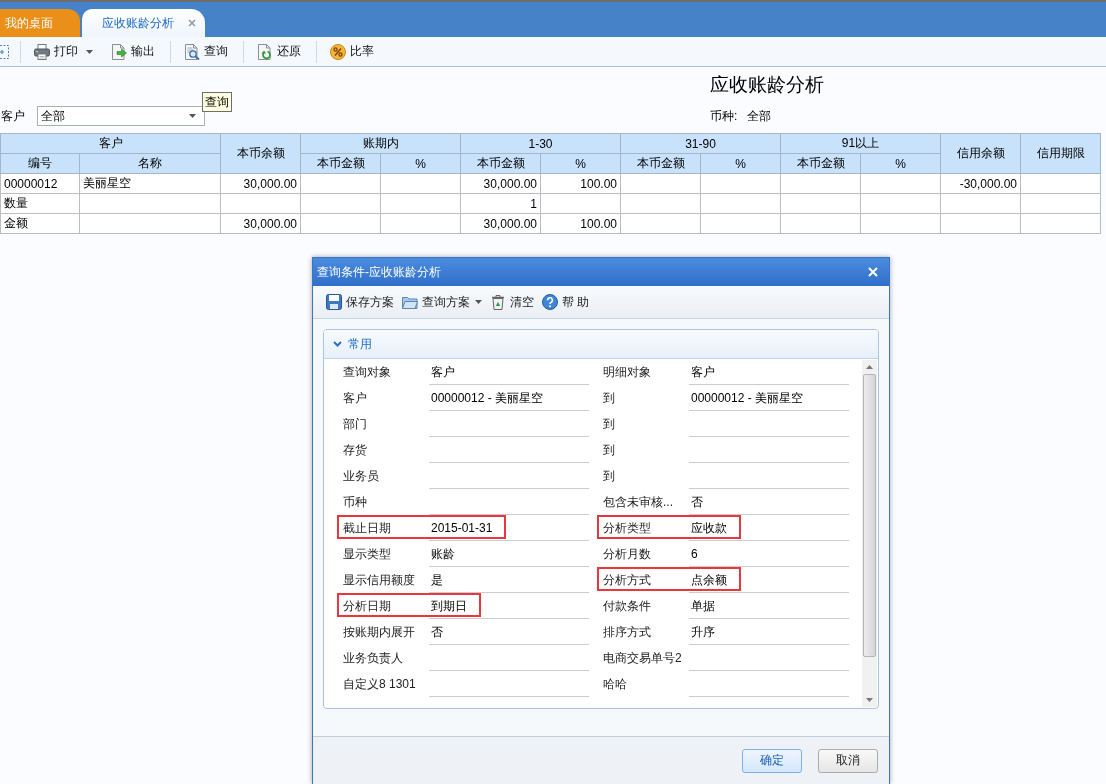 The height and width of the screenshot is (784, 1106). What do you see at coordinates (40, 223) in the screenshot?
I see `table-cell: 金额` at bounding box center [40, 223].